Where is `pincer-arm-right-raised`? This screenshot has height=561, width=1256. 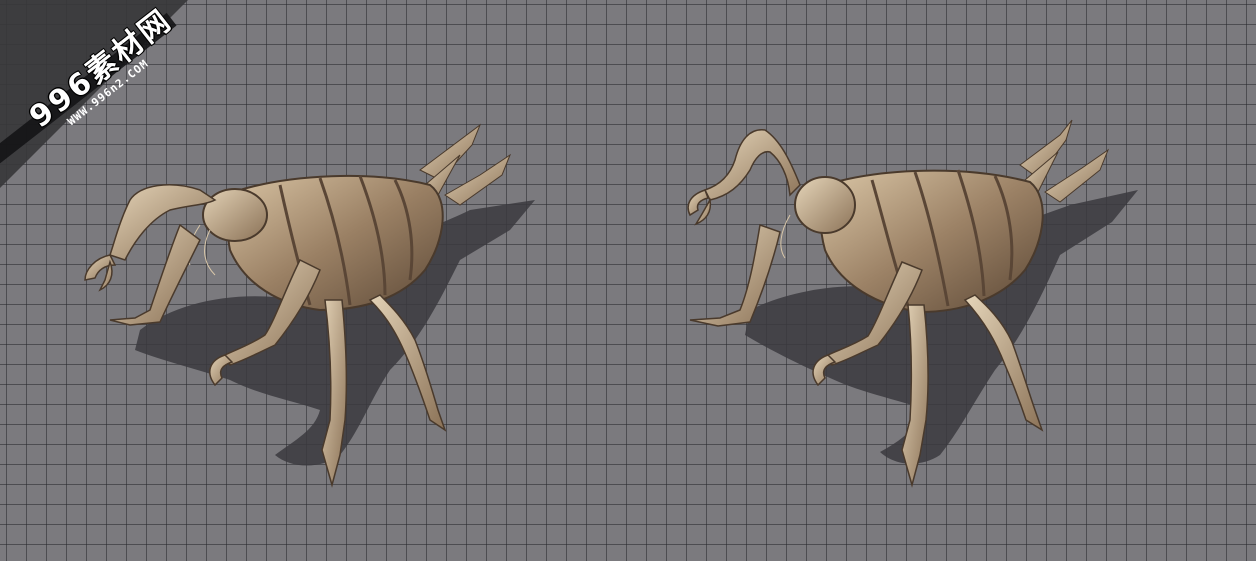 pincer-arm-right-raised is located at coordinates (744, 177).